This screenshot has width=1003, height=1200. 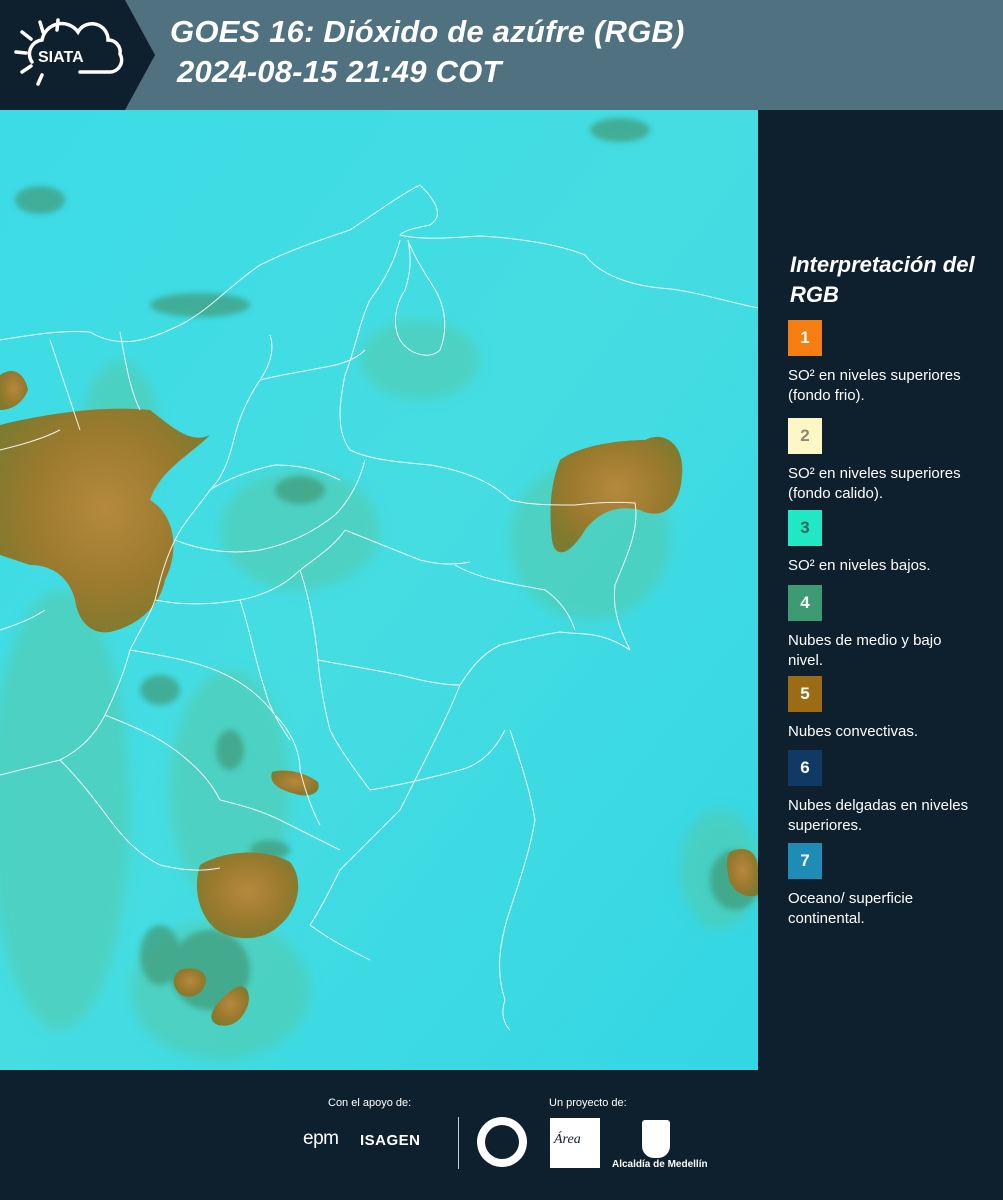 What do you see at coordinates (370, 1103) in the screenshot?
I see `support-label: Con el apoyo de:` at bounding box center [370, 1103].